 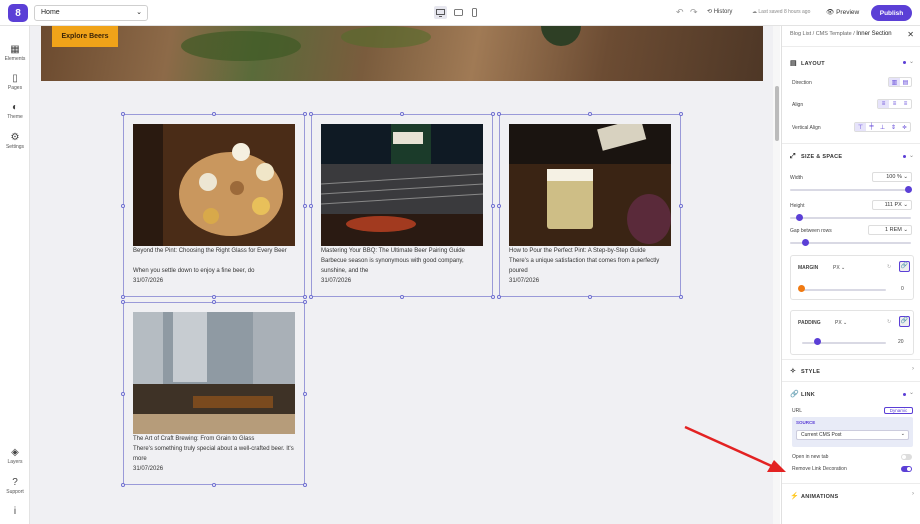 I want to click on canvas-scrollbar, so click(x=776, y=275).